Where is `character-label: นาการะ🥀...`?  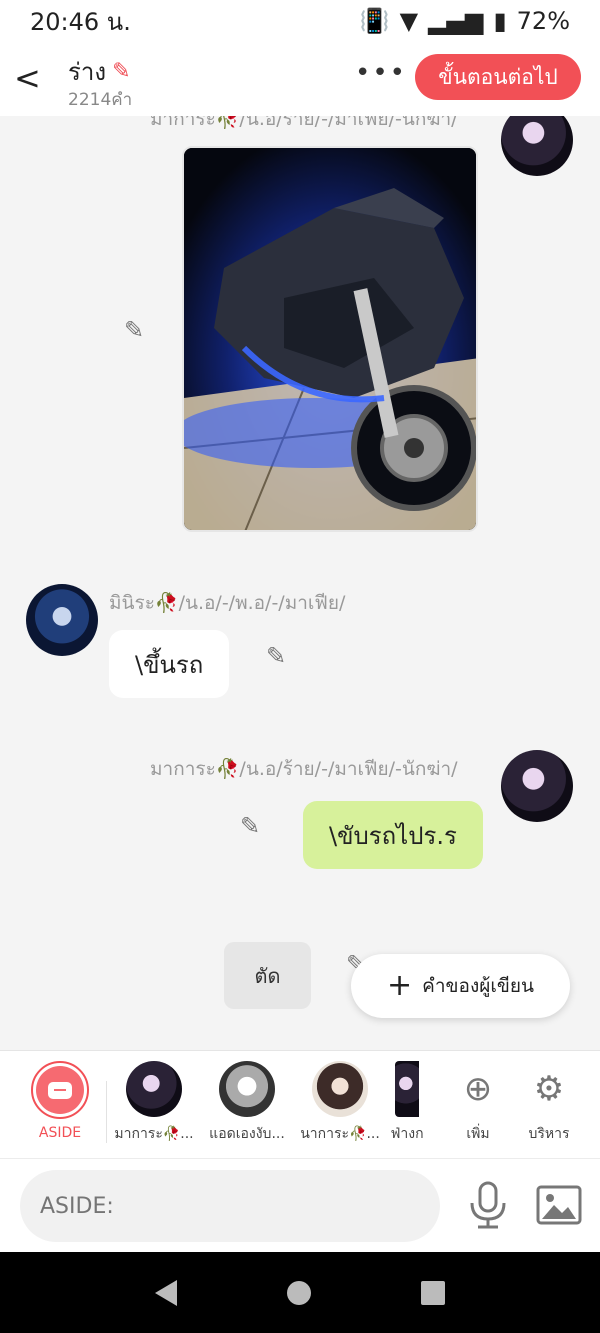 character-label: นาการะ🥀... is located at coordinates (340, 1134).